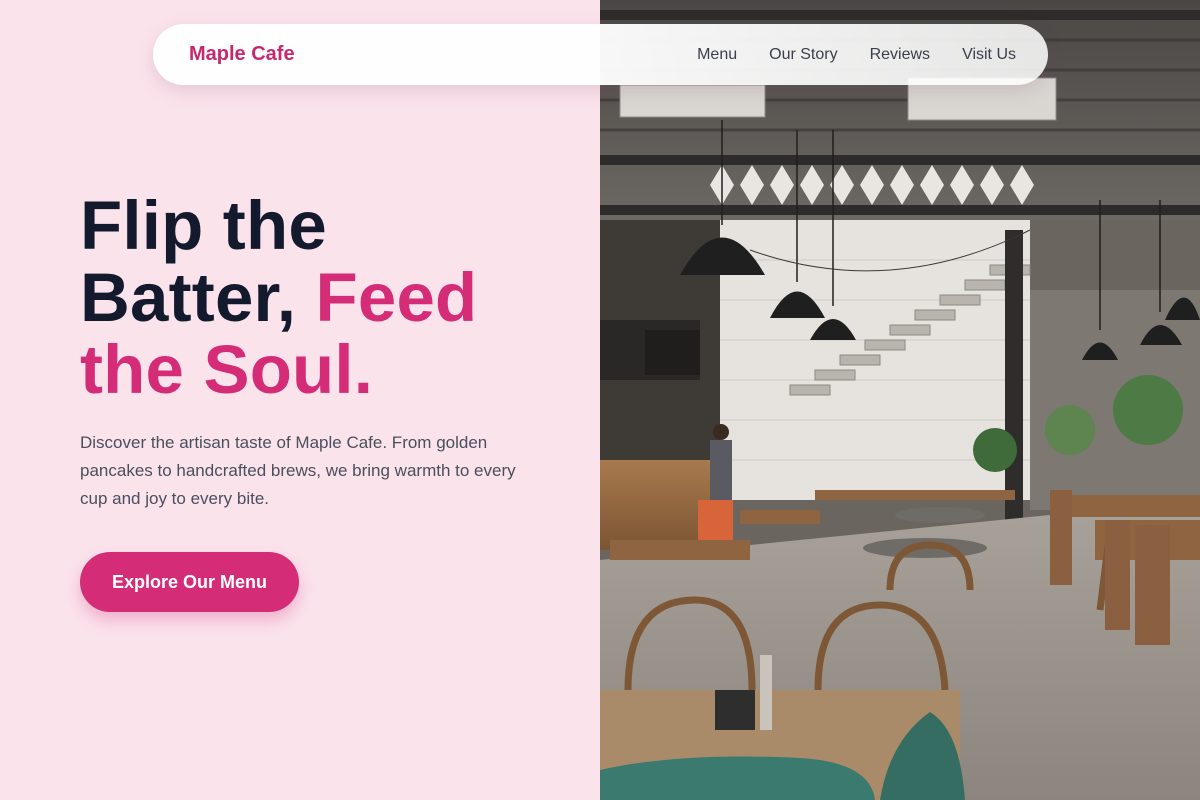 This screenshot has height=800, width=1200. Describe the element at coordinates (856, 55) in the screenshot. I see `nav-links: Menu Our Story Reviews Visit Us` at that location.